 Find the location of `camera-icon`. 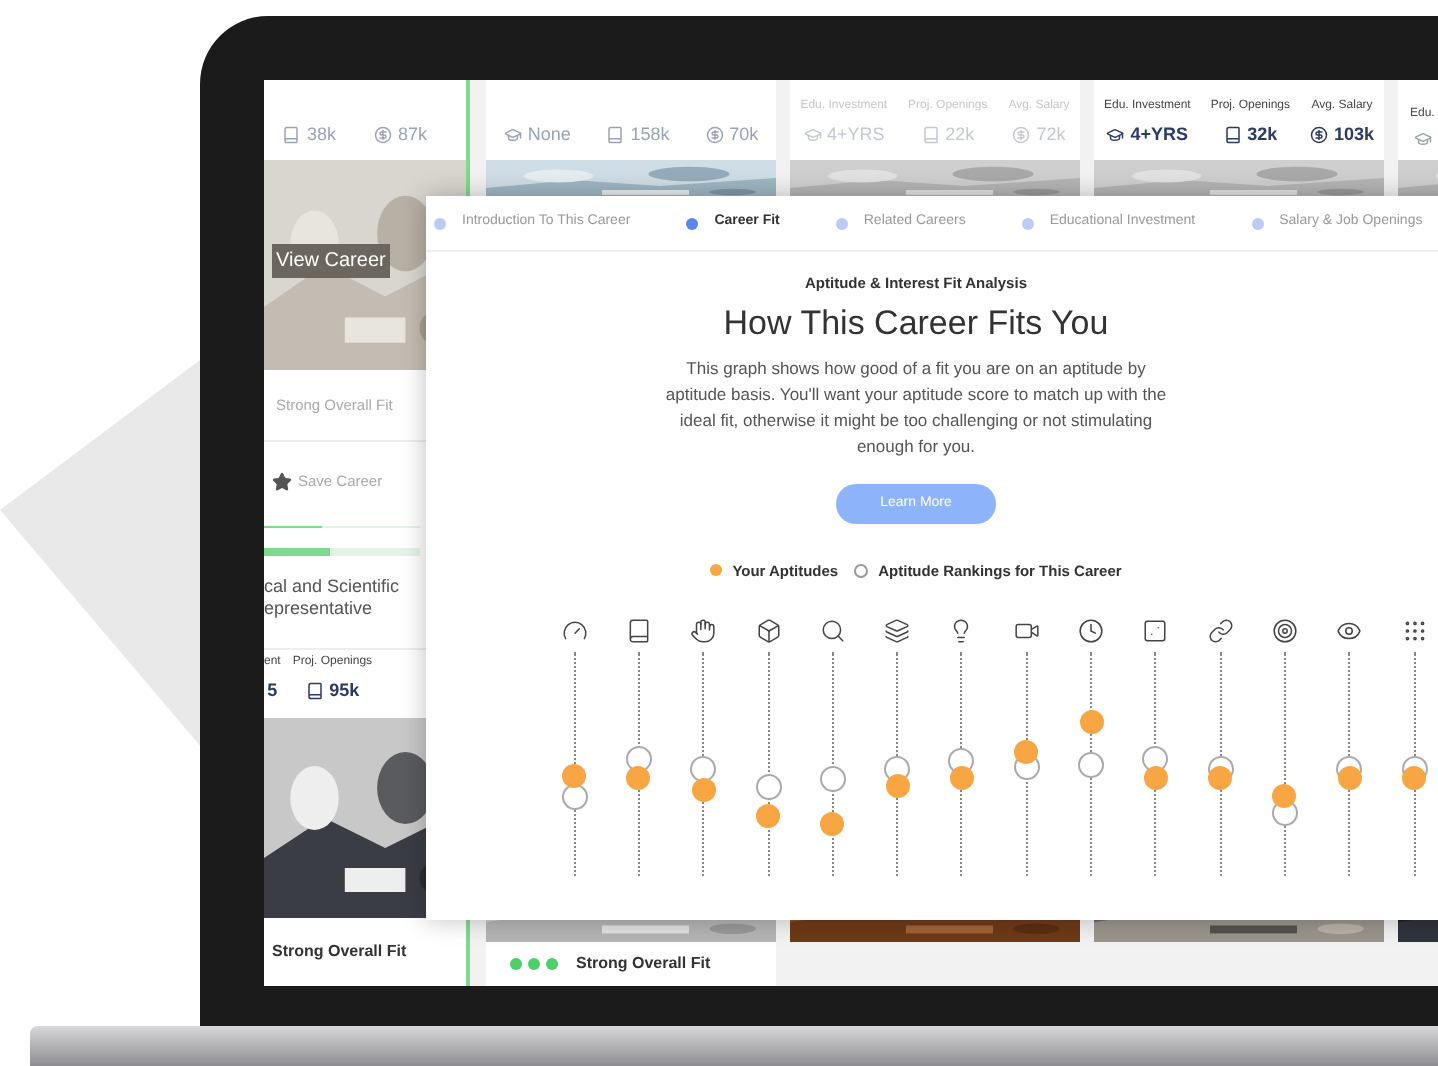

camera-icon is located at coordinates (1026, 631).